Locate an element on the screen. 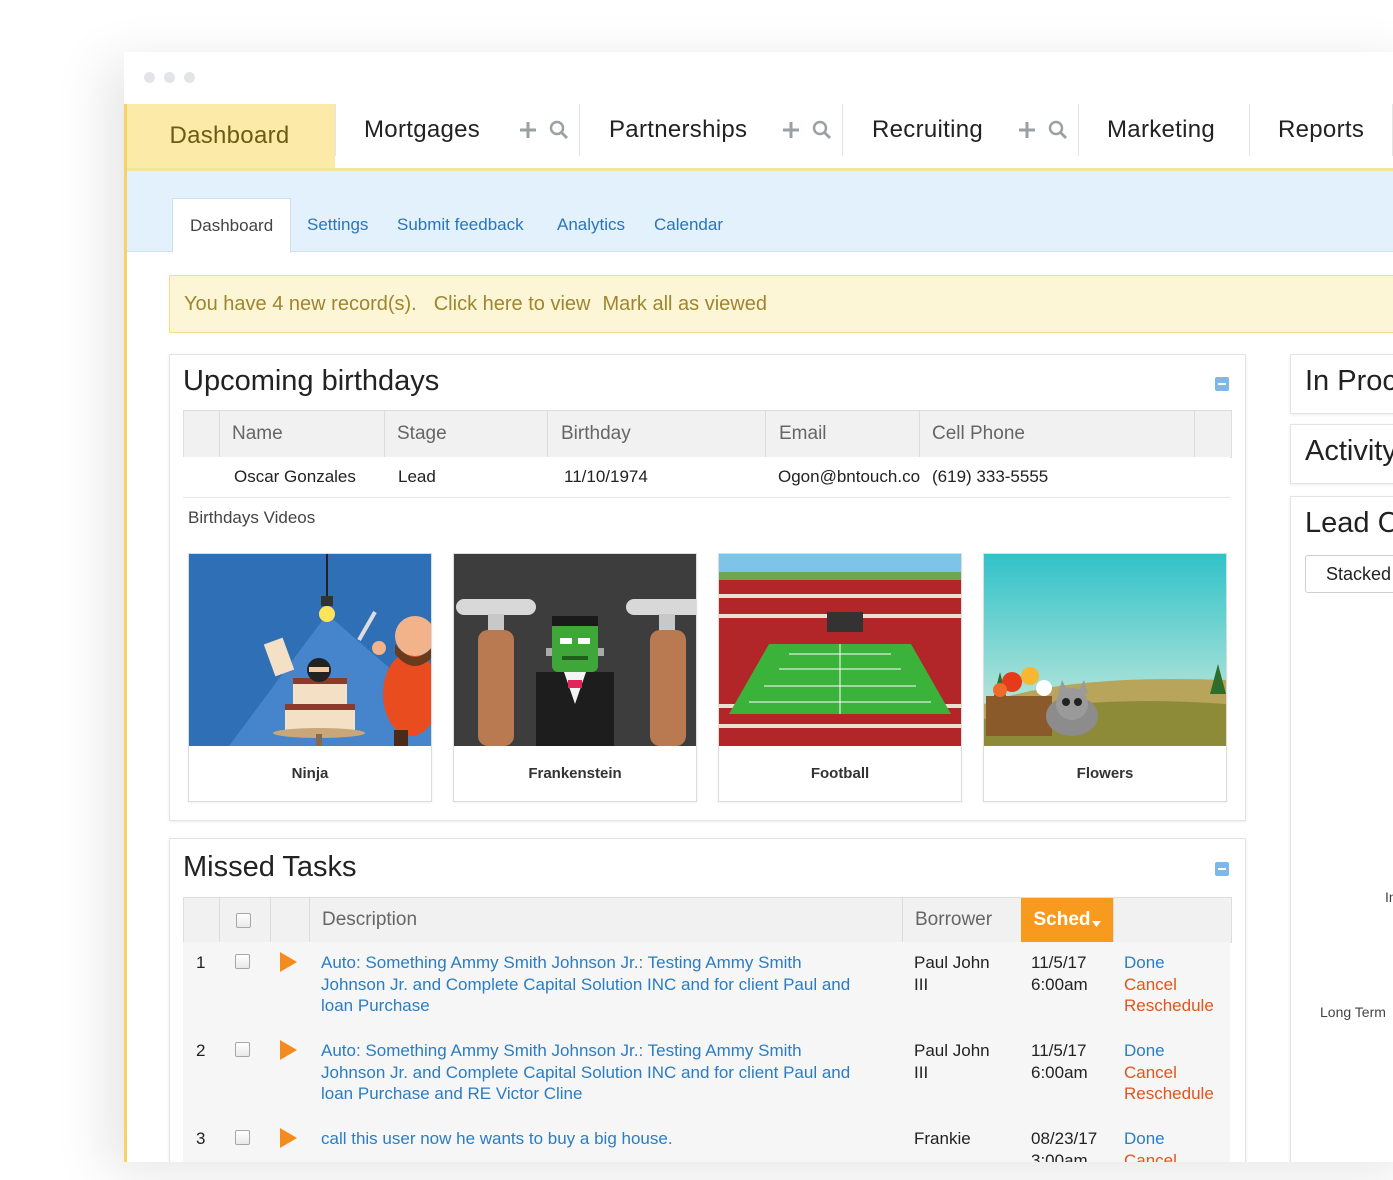 The width and height of the screenshot is (1393, 1180). col-email: Email is located at coordinates (803, 434).